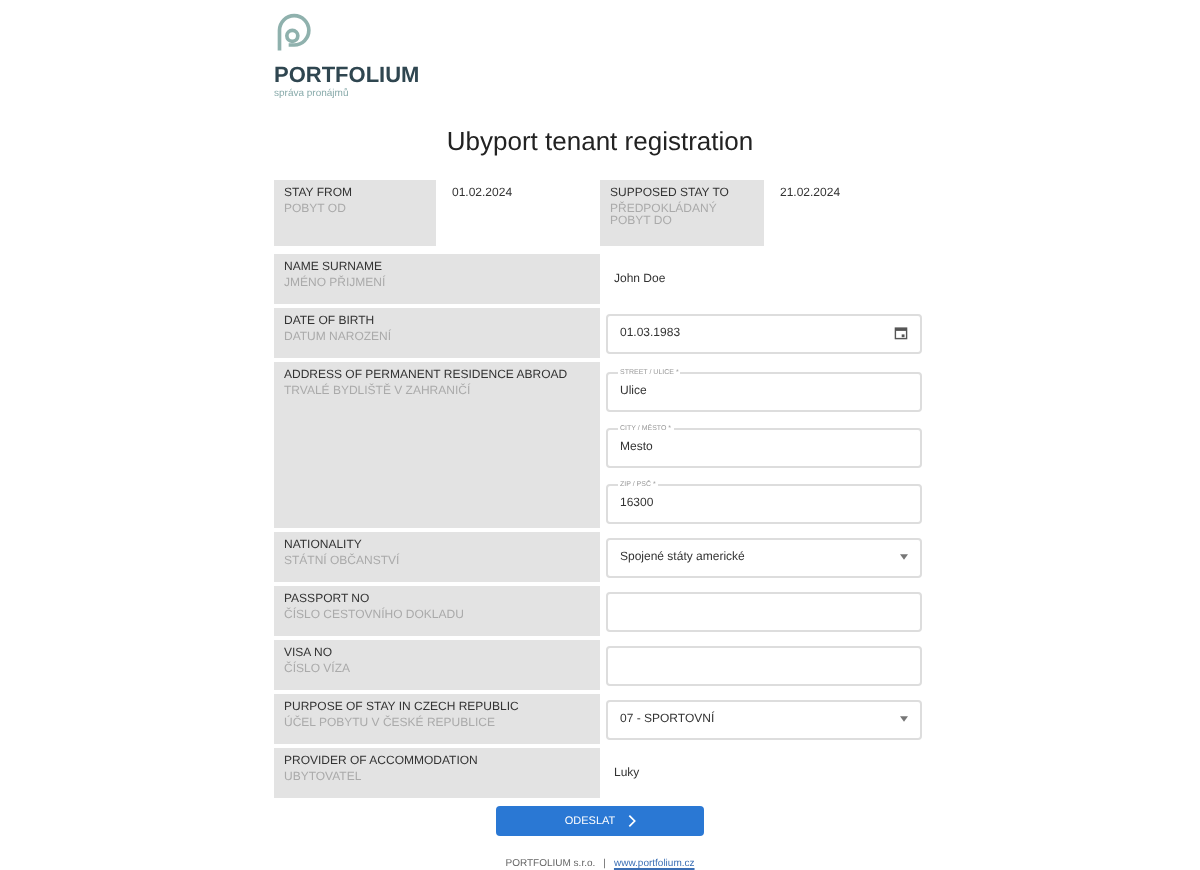  What do you see at coordinates (347, 76) in the screenshot?
I see `logo-name: PORTFOLIUM` at bounding box center [347, 76].